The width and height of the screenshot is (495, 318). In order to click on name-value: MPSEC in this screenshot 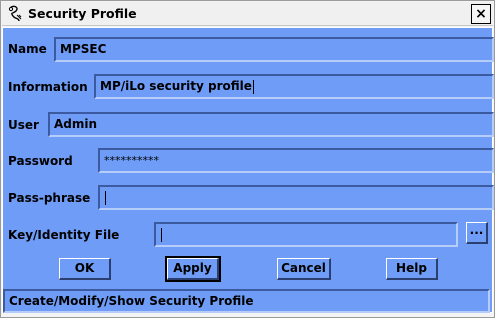, I will do `click(83, 49)`.